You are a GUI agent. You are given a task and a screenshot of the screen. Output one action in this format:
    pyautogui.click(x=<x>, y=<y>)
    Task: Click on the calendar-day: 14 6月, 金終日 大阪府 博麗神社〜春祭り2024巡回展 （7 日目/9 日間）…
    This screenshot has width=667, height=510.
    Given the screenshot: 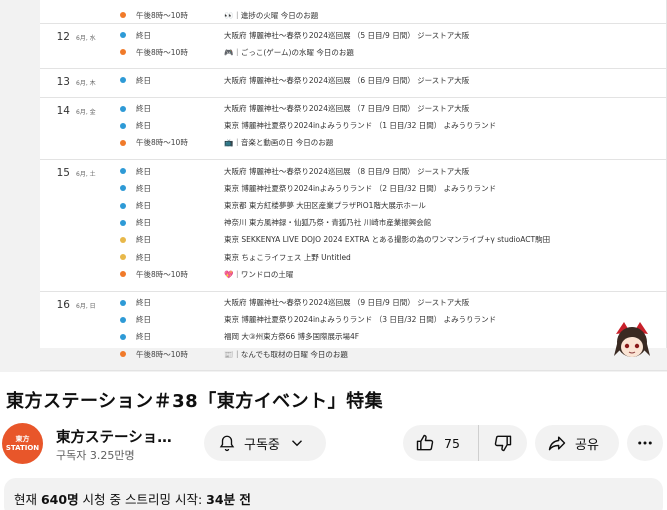 What is the action you would take?
    pyautogui.click(x=353, y=129)
    